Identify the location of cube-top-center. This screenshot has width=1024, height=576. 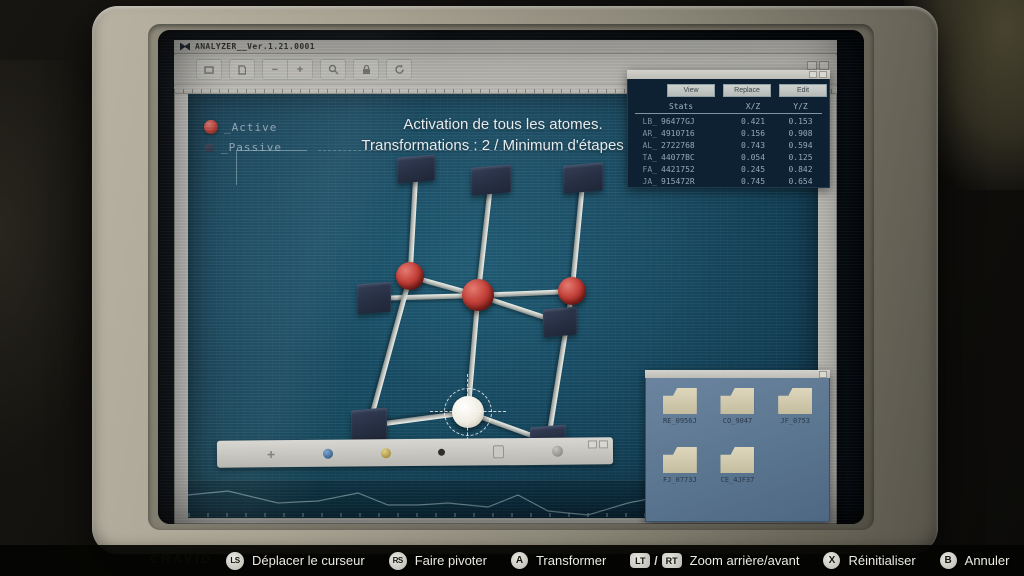
(491, 180).